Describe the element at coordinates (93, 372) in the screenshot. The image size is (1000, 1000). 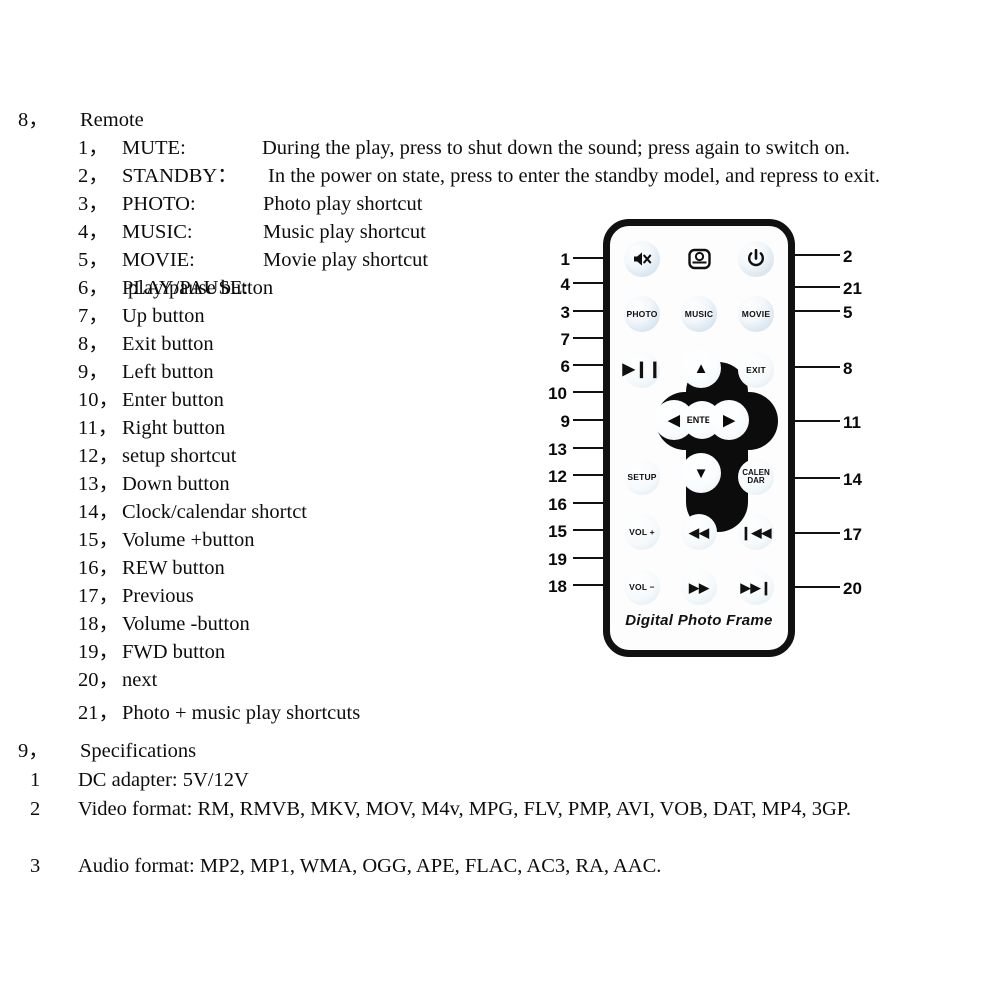
I see `list-item-index: 9，` at that location.